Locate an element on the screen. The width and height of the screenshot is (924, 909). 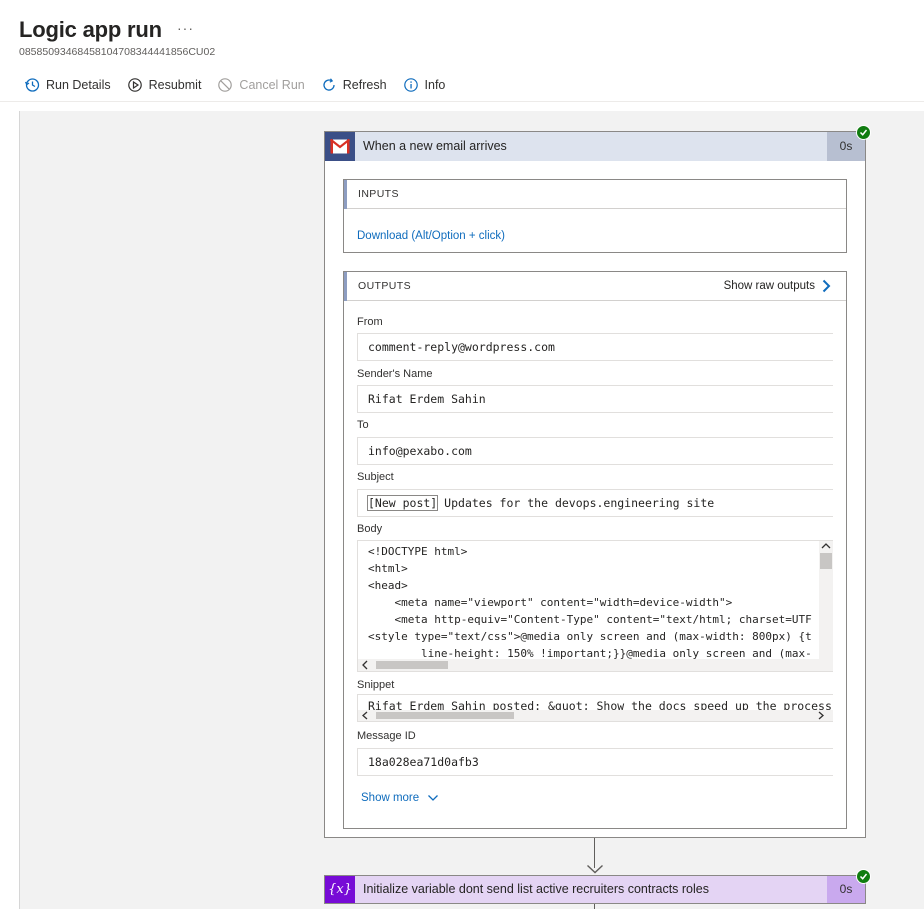
inputs-header: INPUTS is located at coordinates (595, 194).